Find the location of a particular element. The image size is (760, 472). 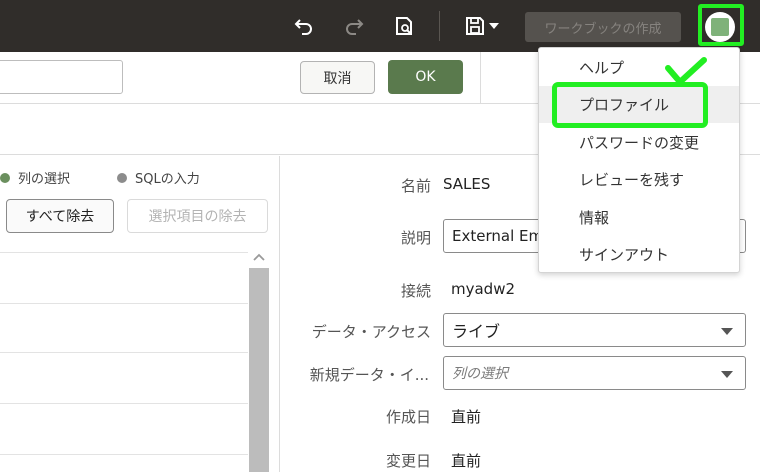

undo-icon is located at coordinates (304, 26).